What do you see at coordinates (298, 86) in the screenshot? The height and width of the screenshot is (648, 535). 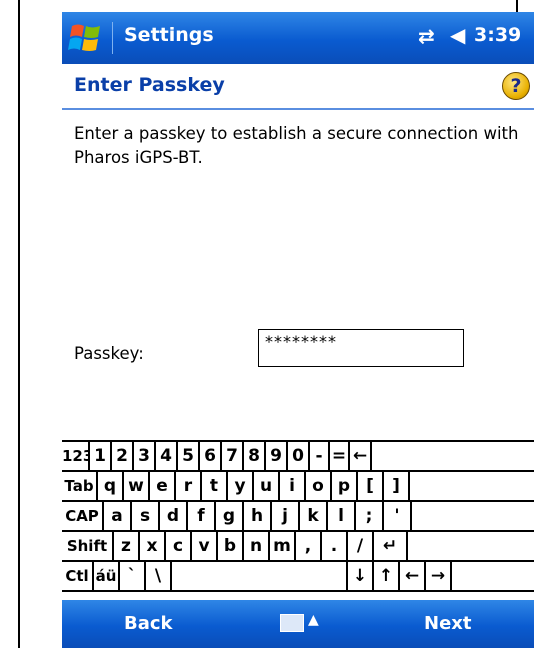 I see `page-header: Enter Passkey ?` at bounding box center [298, 86].